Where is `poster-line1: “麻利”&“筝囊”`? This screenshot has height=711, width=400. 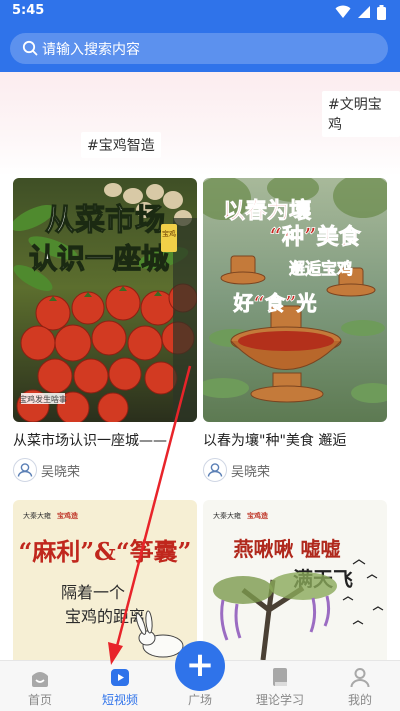
poster-line1: “麻利”&“筝囊” is located at coordinates (105, 551).